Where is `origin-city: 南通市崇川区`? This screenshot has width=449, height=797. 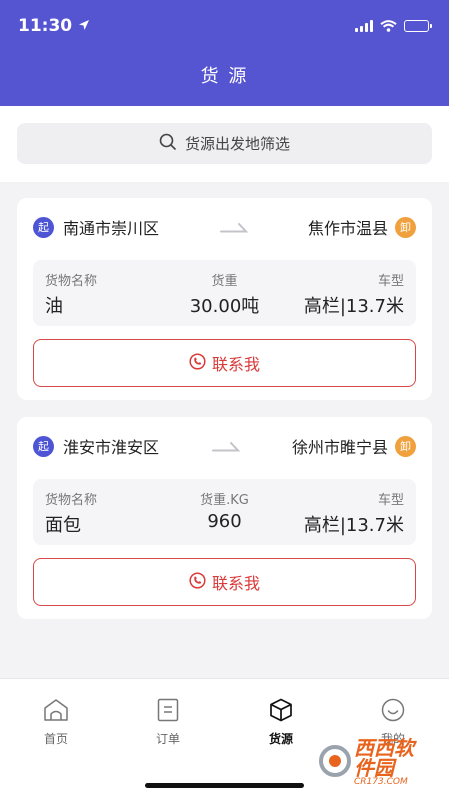 origin-city: 南通市崇川区 is located at coordinates (111, 228).